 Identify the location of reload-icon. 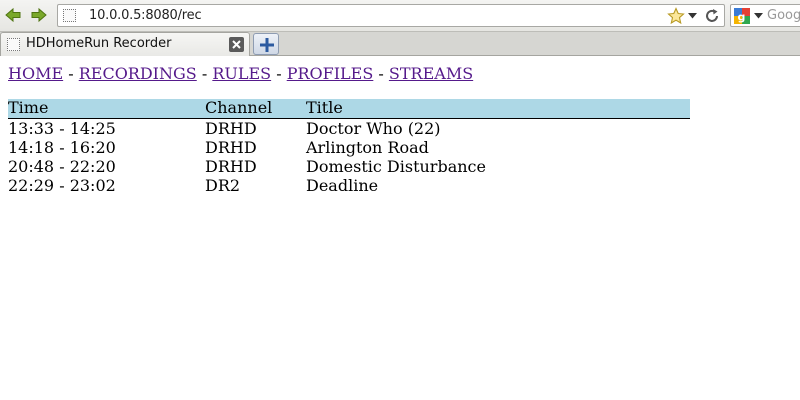
(712, 16).